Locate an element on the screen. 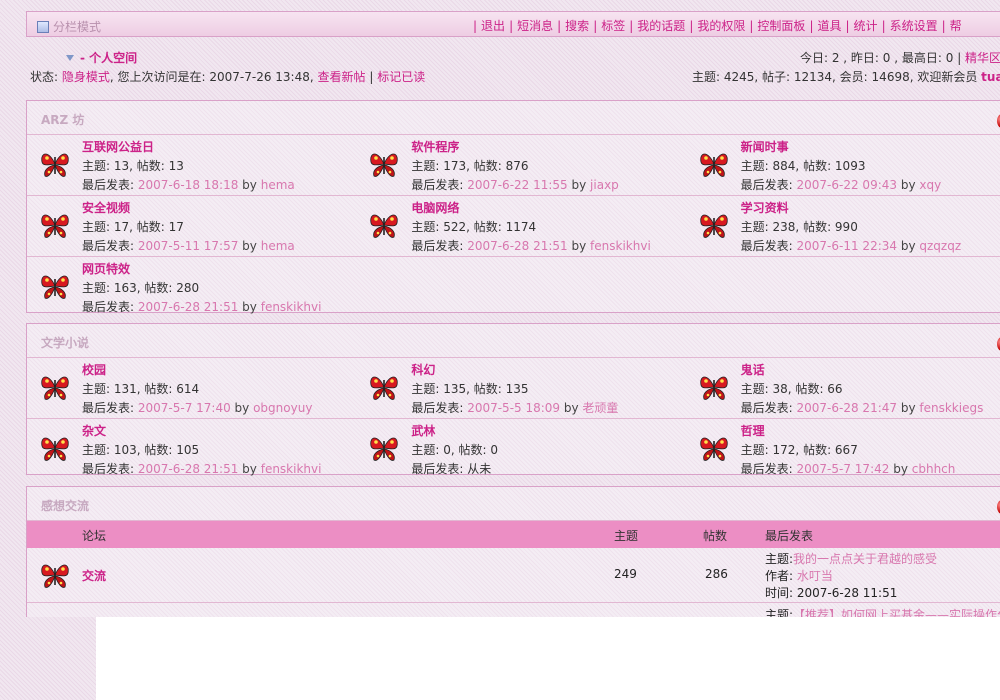 The width and height of the screenshot is (1000, 700). invisible-mode-link: 隐身模式 is located at coordinates (86, 77).